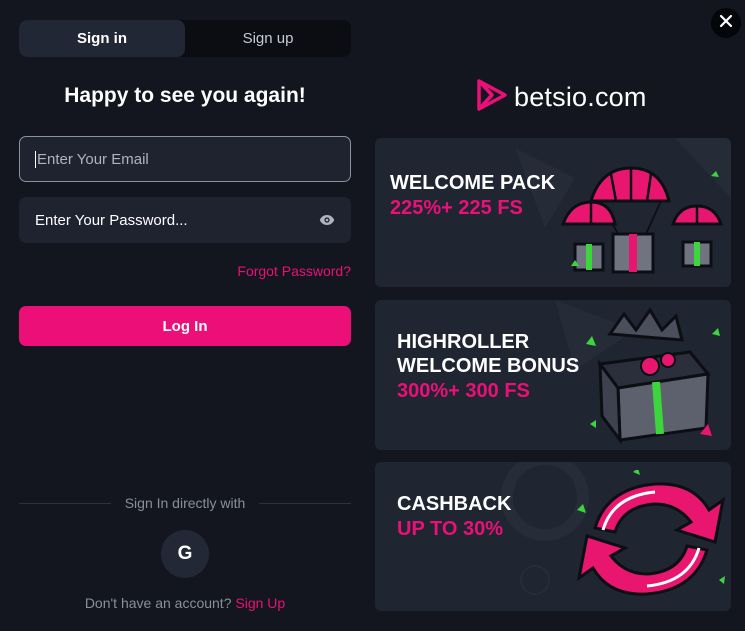  Describe the element at coordinates (642, 220) in the screenshot. I see `parachute-gifts-illustration` at that location.